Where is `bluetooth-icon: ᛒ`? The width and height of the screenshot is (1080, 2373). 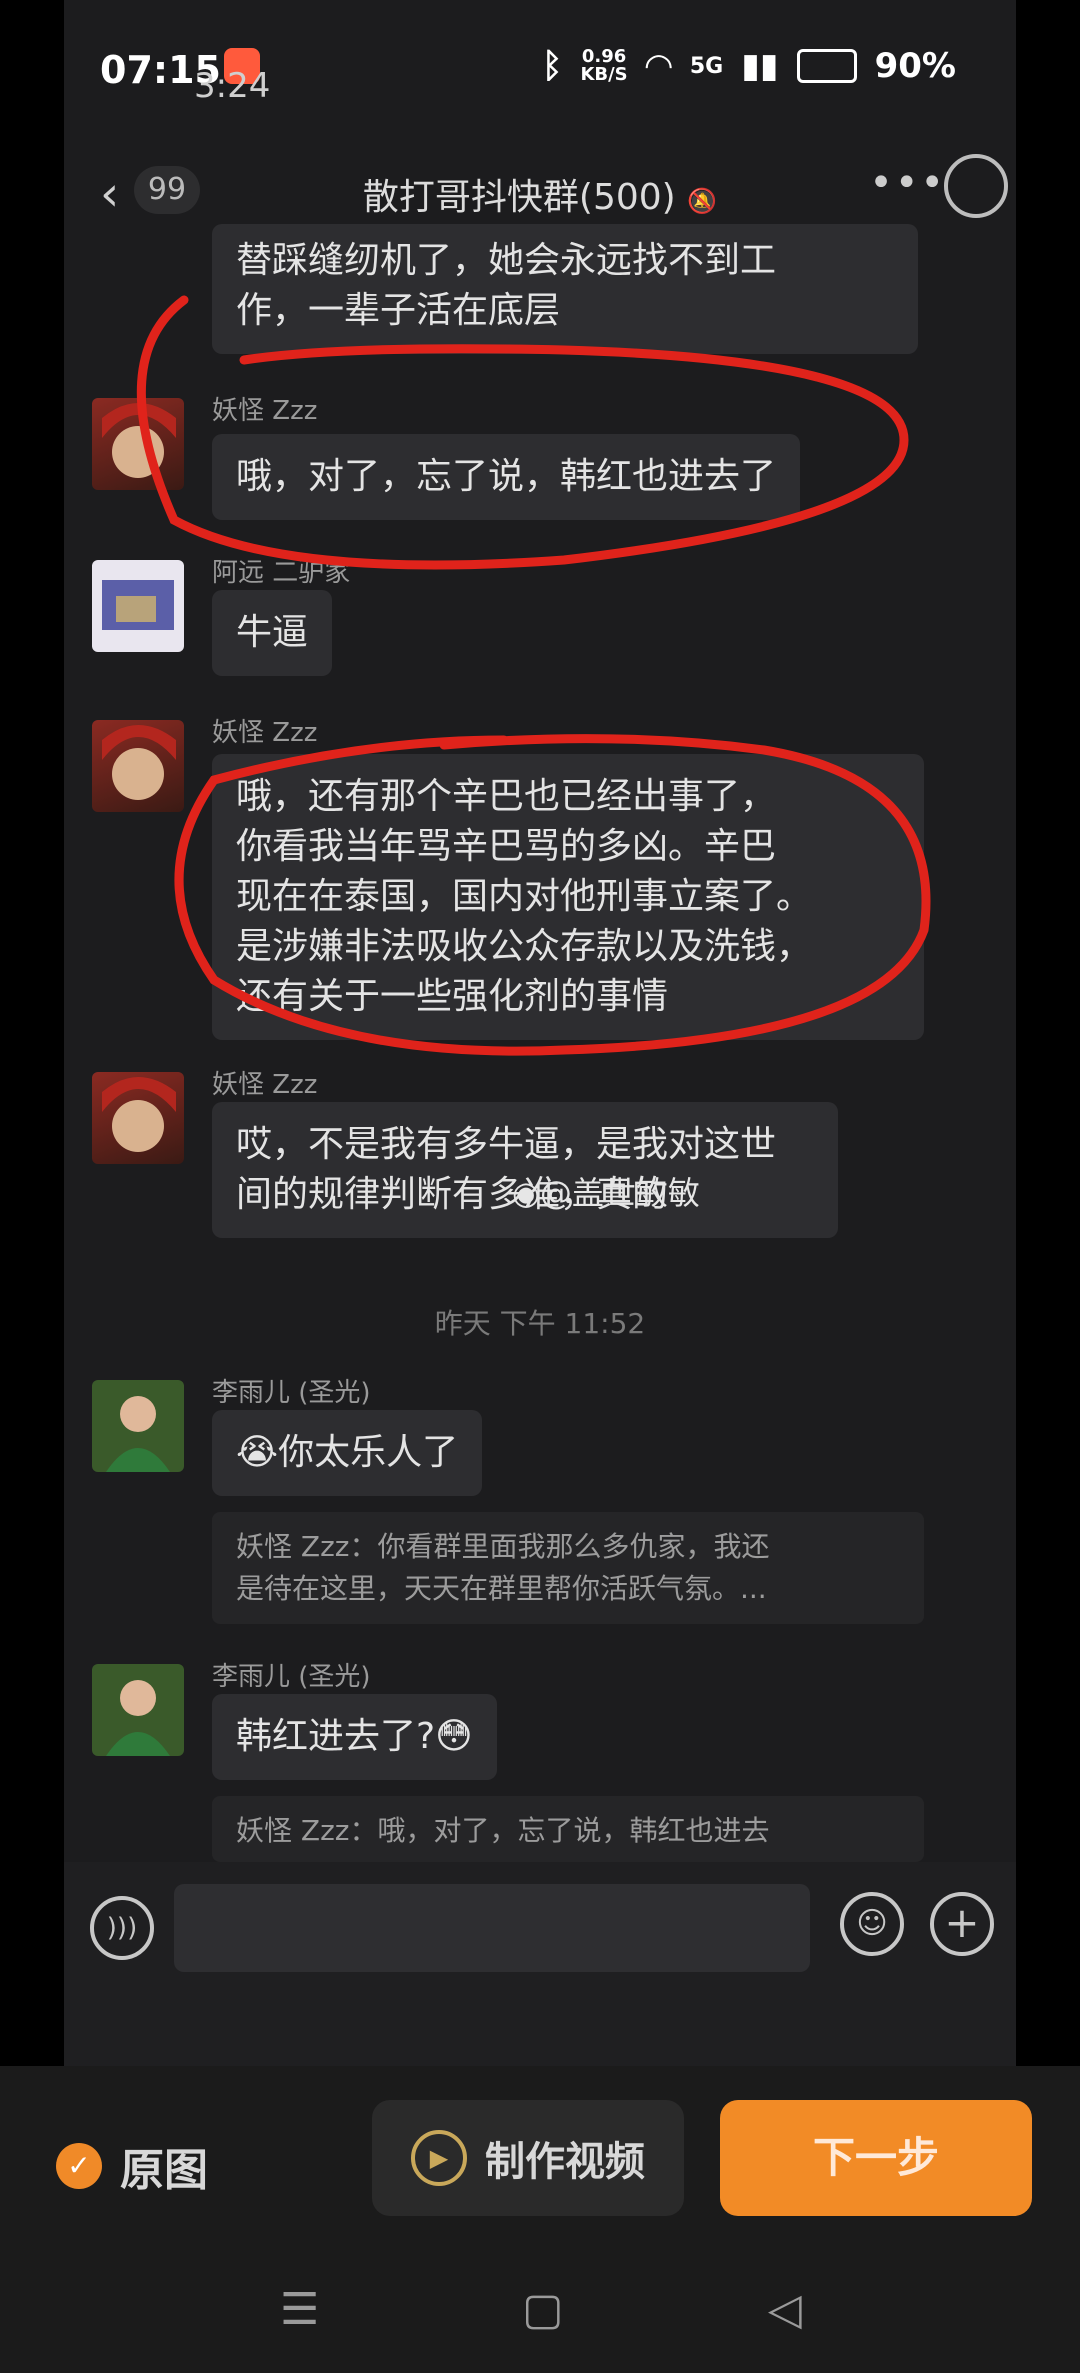
bluetooth-icon: ᛒ is located at coordinates (552, 66).